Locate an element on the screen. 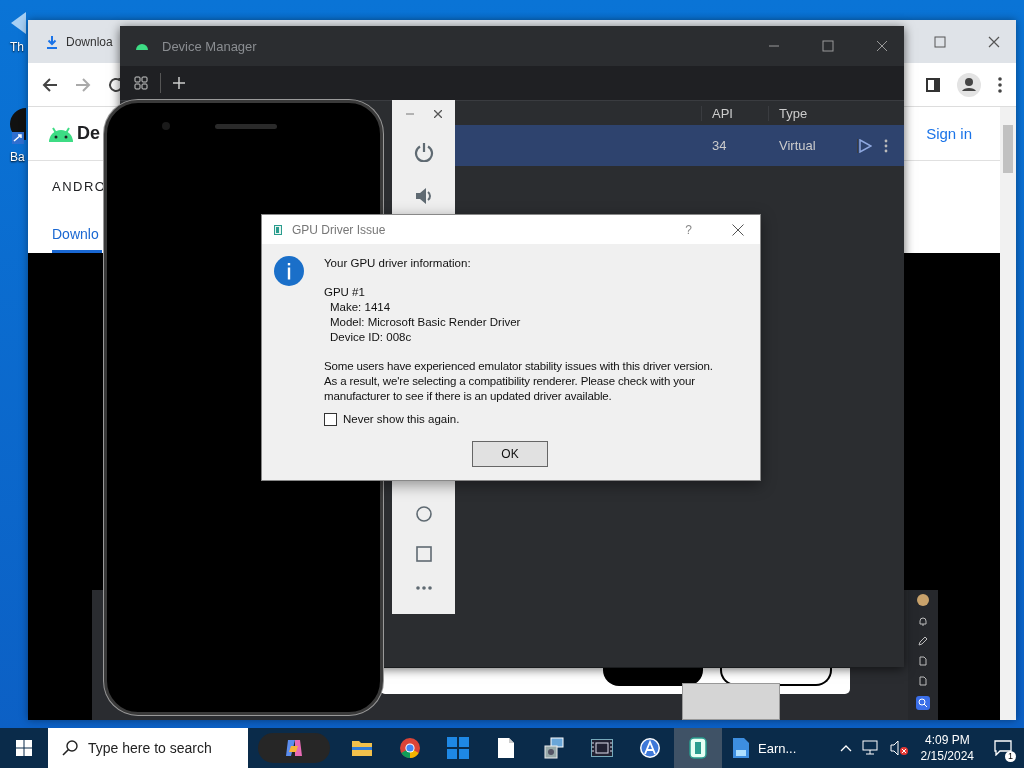  installer-icon is located at coordinates (554, 748).